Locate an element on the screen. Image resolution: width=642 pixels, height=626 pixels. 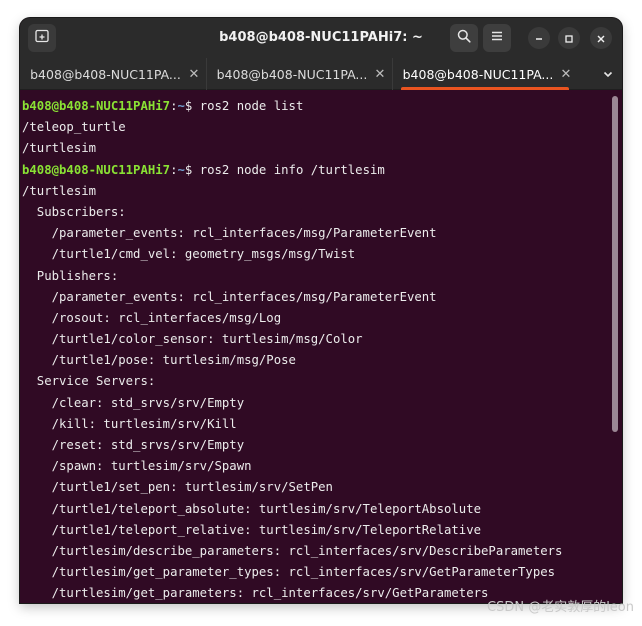
search-button is located at coordinates (464, 38).